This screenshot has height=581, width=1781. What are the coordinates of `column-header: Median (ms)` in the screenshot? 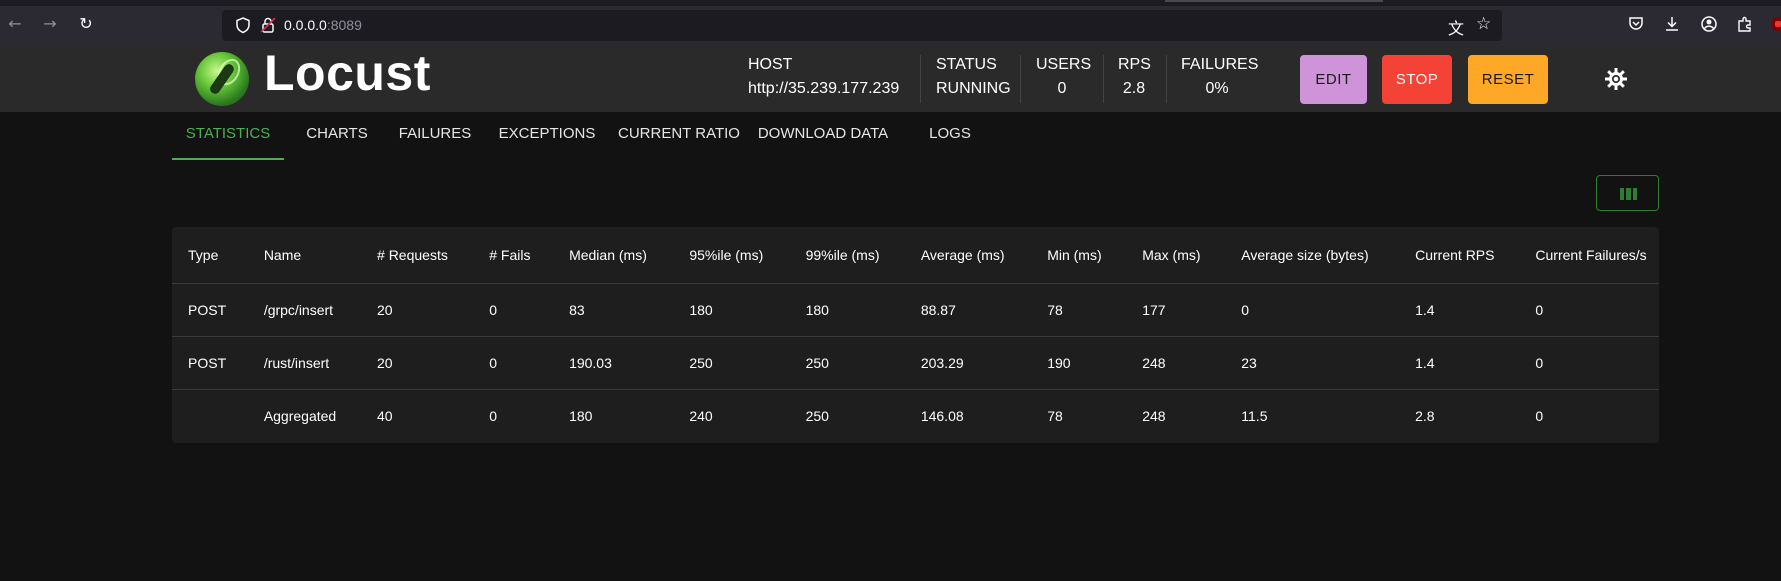 It's located at (613, 255).